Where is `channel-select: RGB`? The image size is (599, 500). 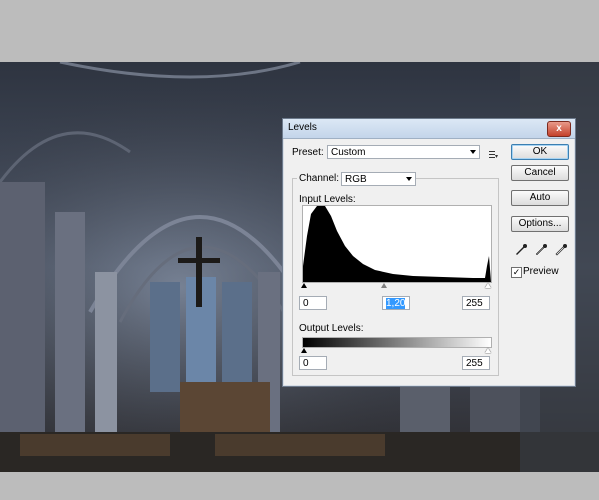
channel-select: RGB is located at coordinates (378, 179).